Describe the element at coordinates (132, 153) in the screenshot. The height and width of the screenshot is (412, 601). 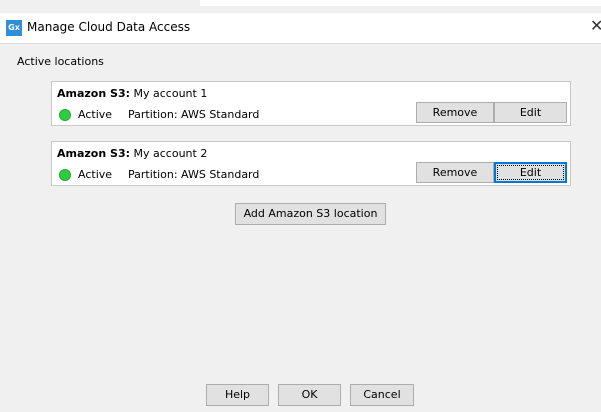
I see `location-heading: Amazon S3: My account 2` at that location.